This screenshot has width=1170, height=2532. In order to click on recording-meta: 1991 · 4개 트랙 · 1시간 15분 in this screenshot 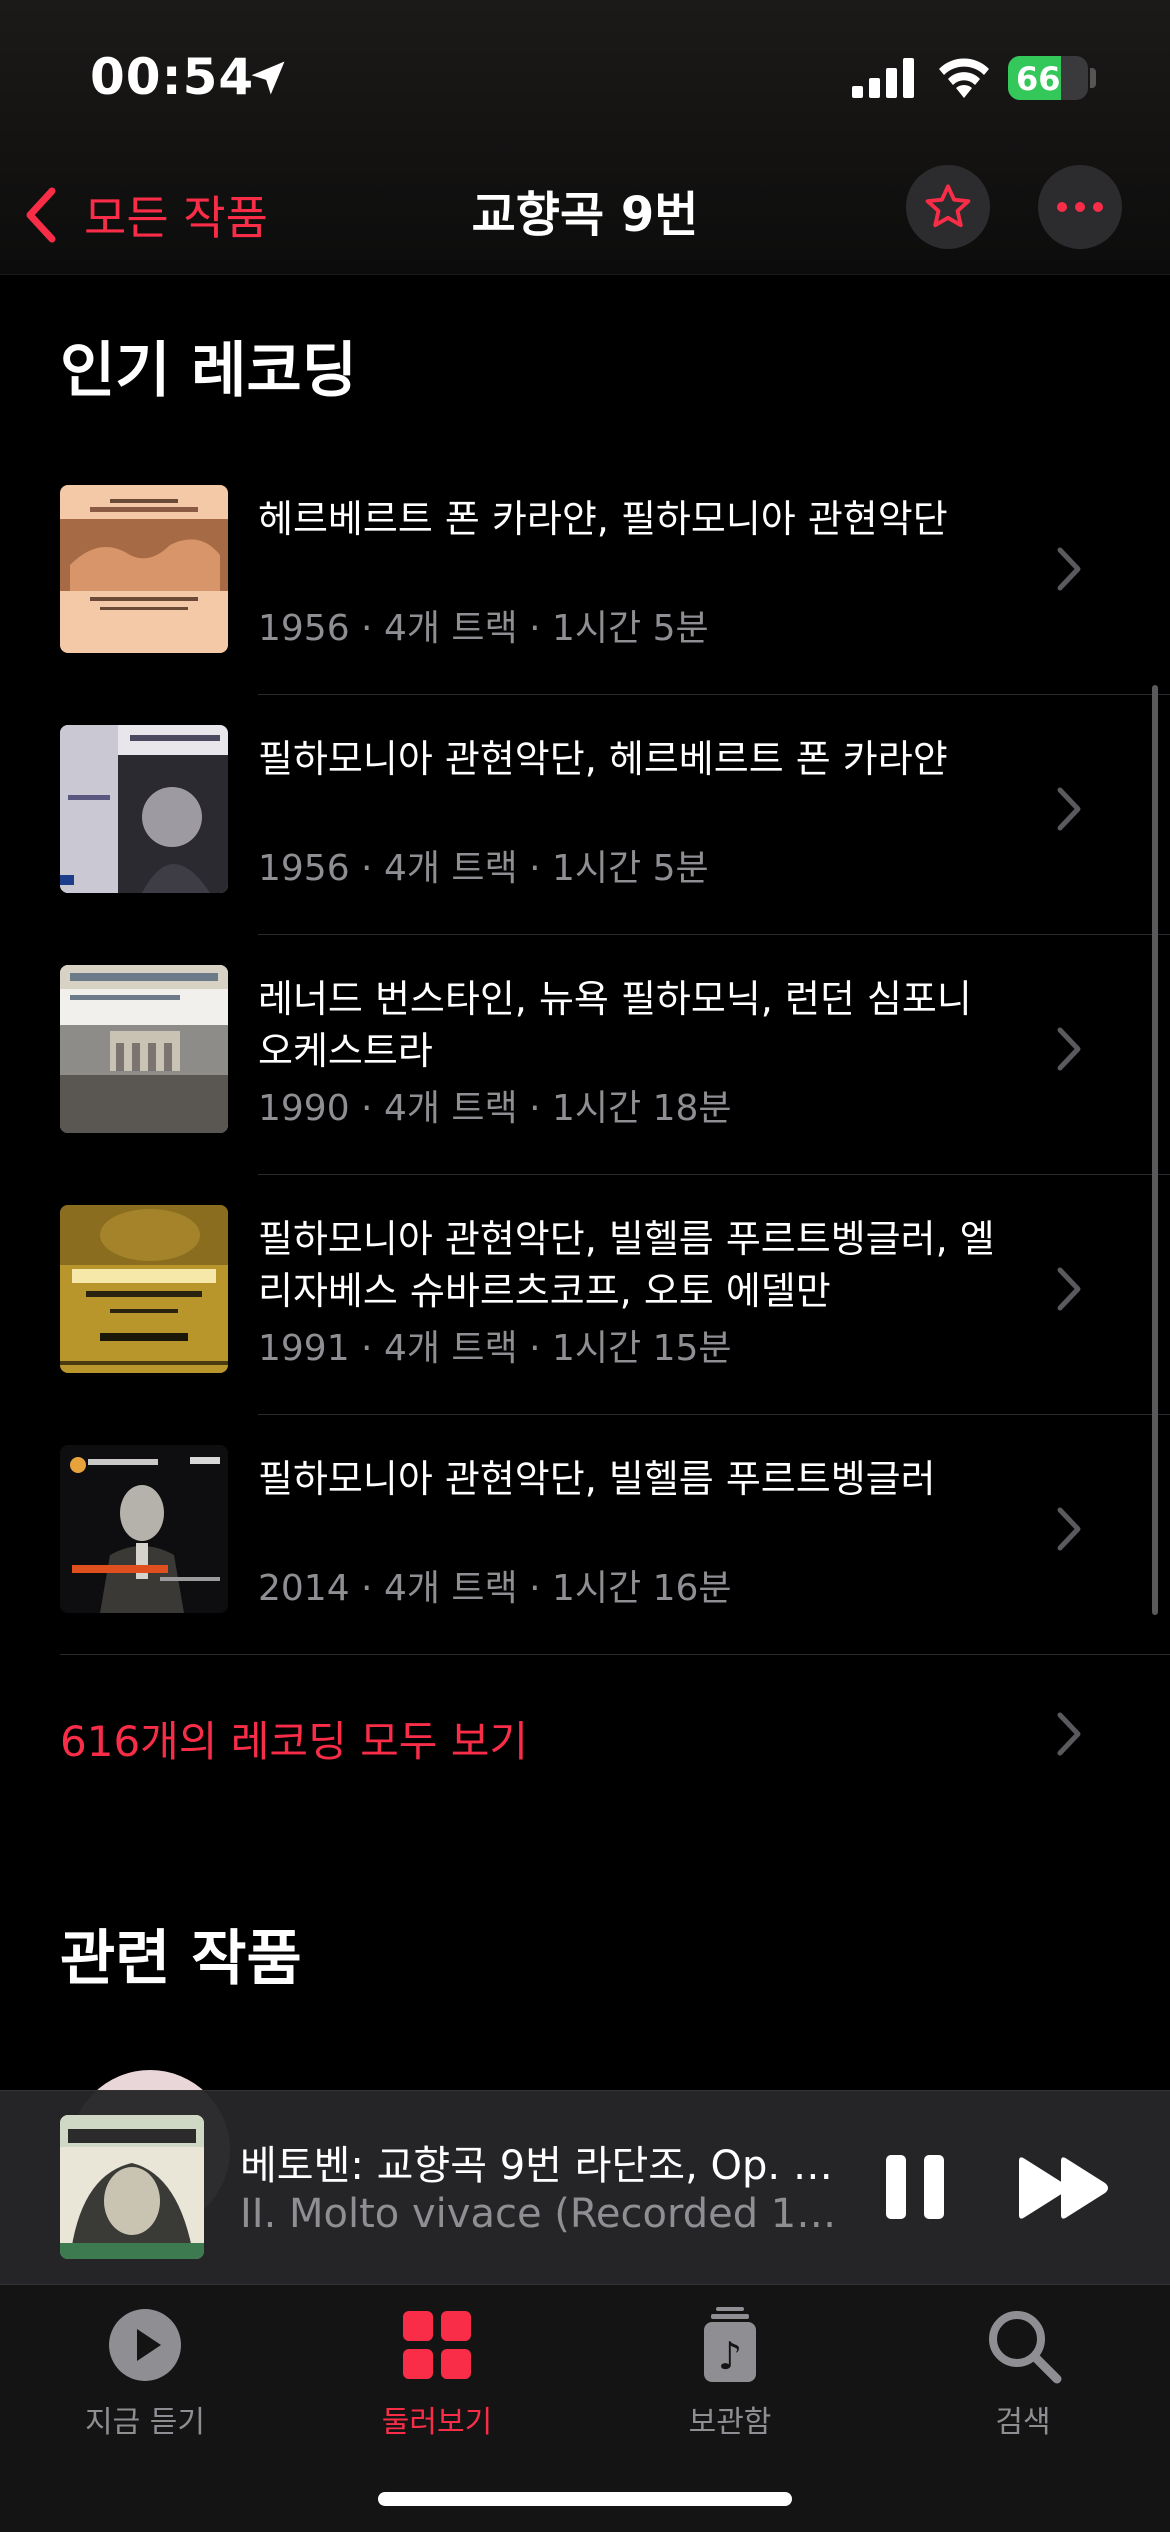, I will do `click(495, 1348)`.